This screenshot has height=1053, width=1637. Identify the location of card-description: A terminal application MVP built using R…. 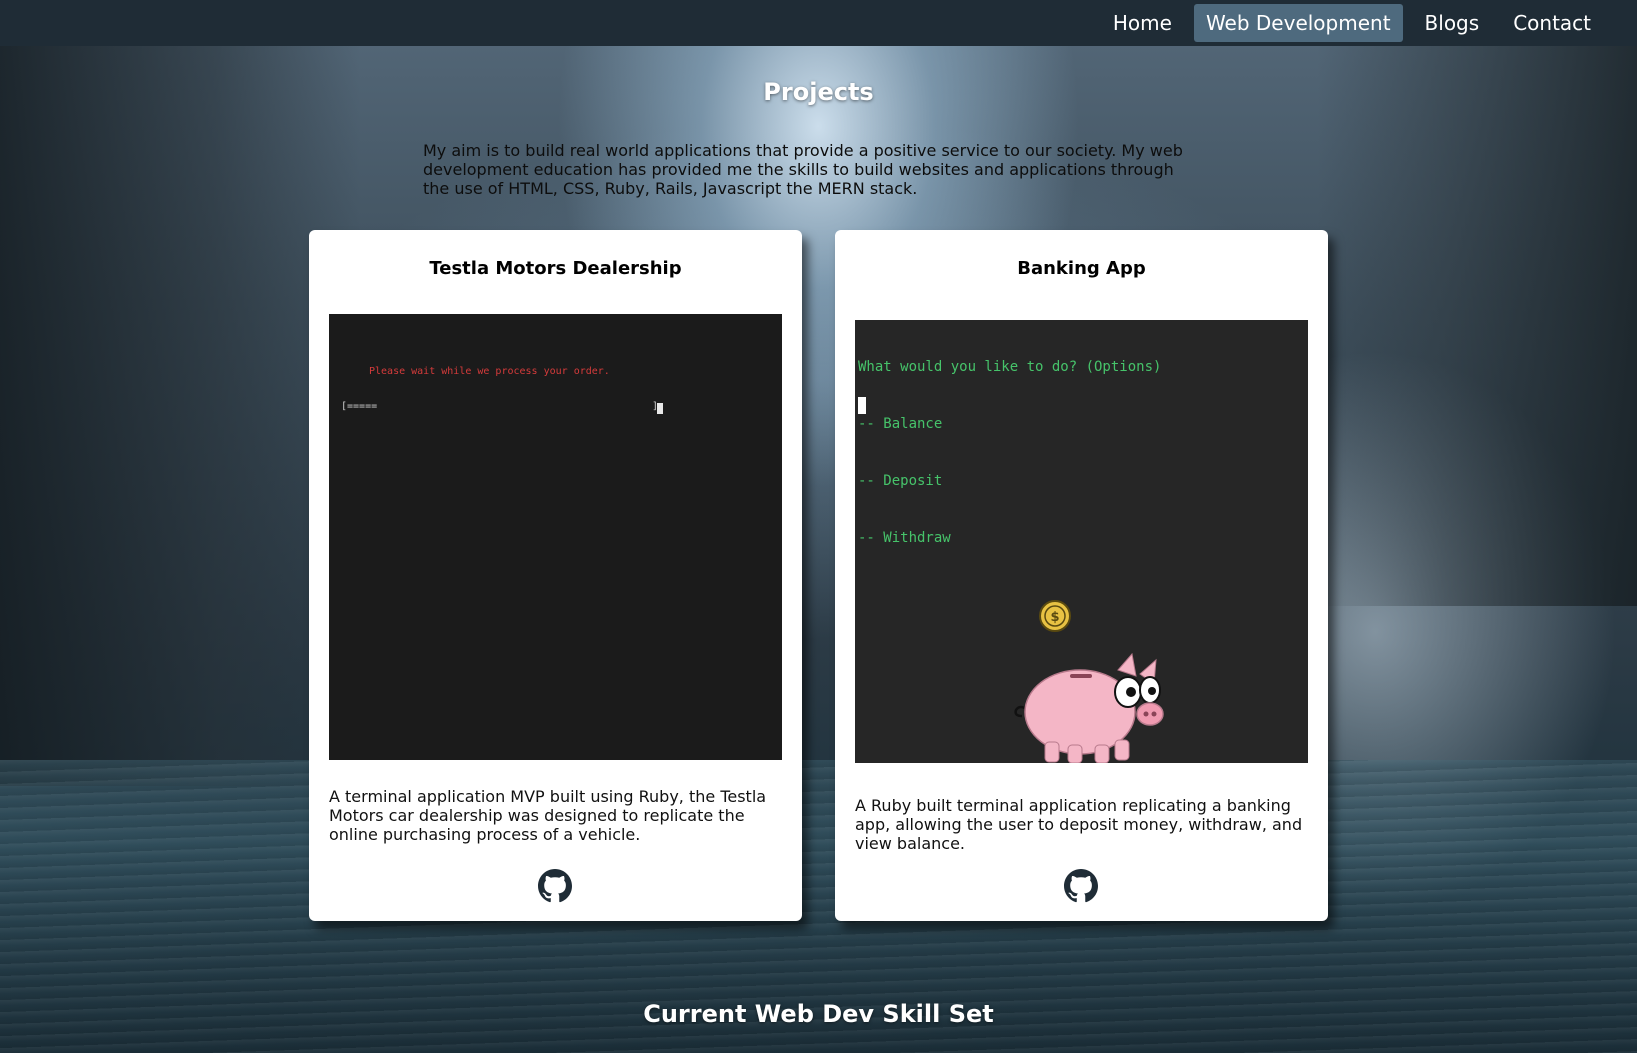
(548, 815).